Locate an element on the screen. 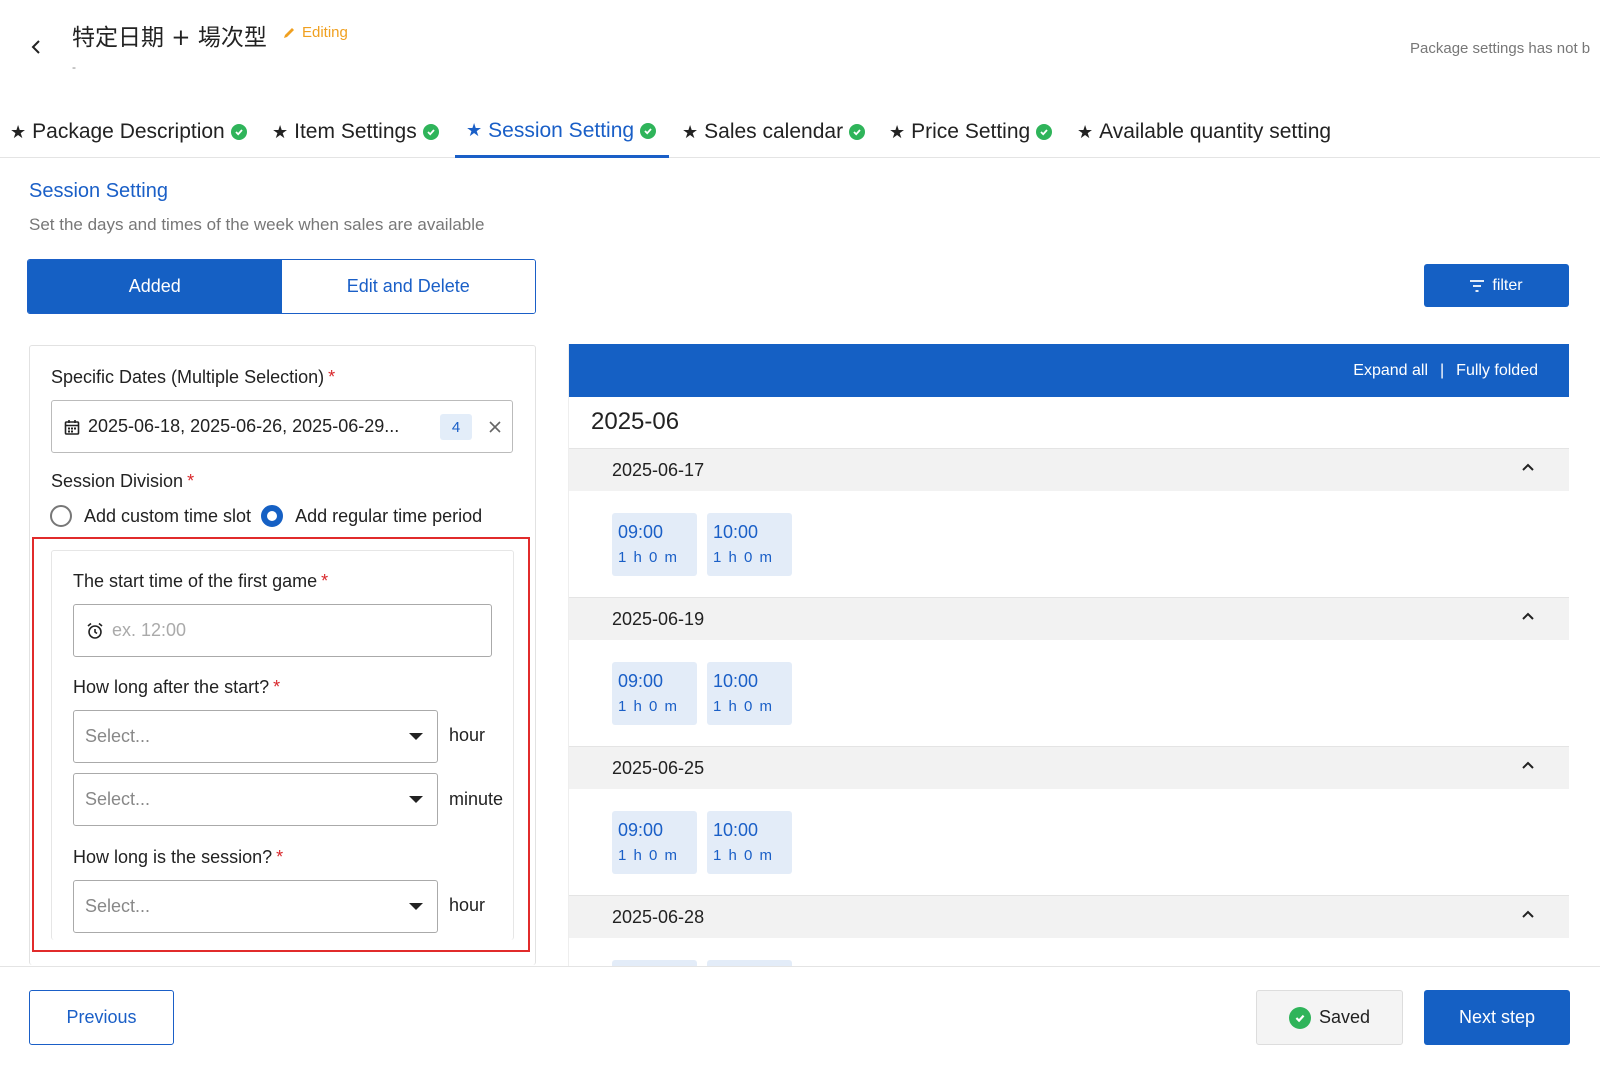  dates-picker: 2025-06-18, 2025-06-26, 2025-06-29... 4 is located at coordinates (282, 426).